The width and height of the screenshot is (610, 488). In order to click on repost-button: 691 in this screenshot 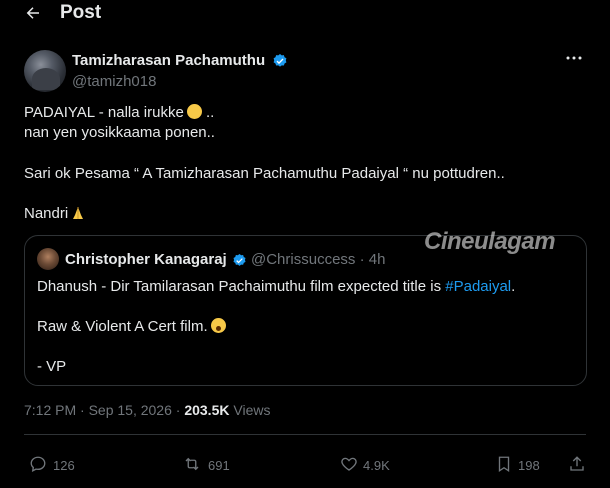, I will do `click(212, 465)`.